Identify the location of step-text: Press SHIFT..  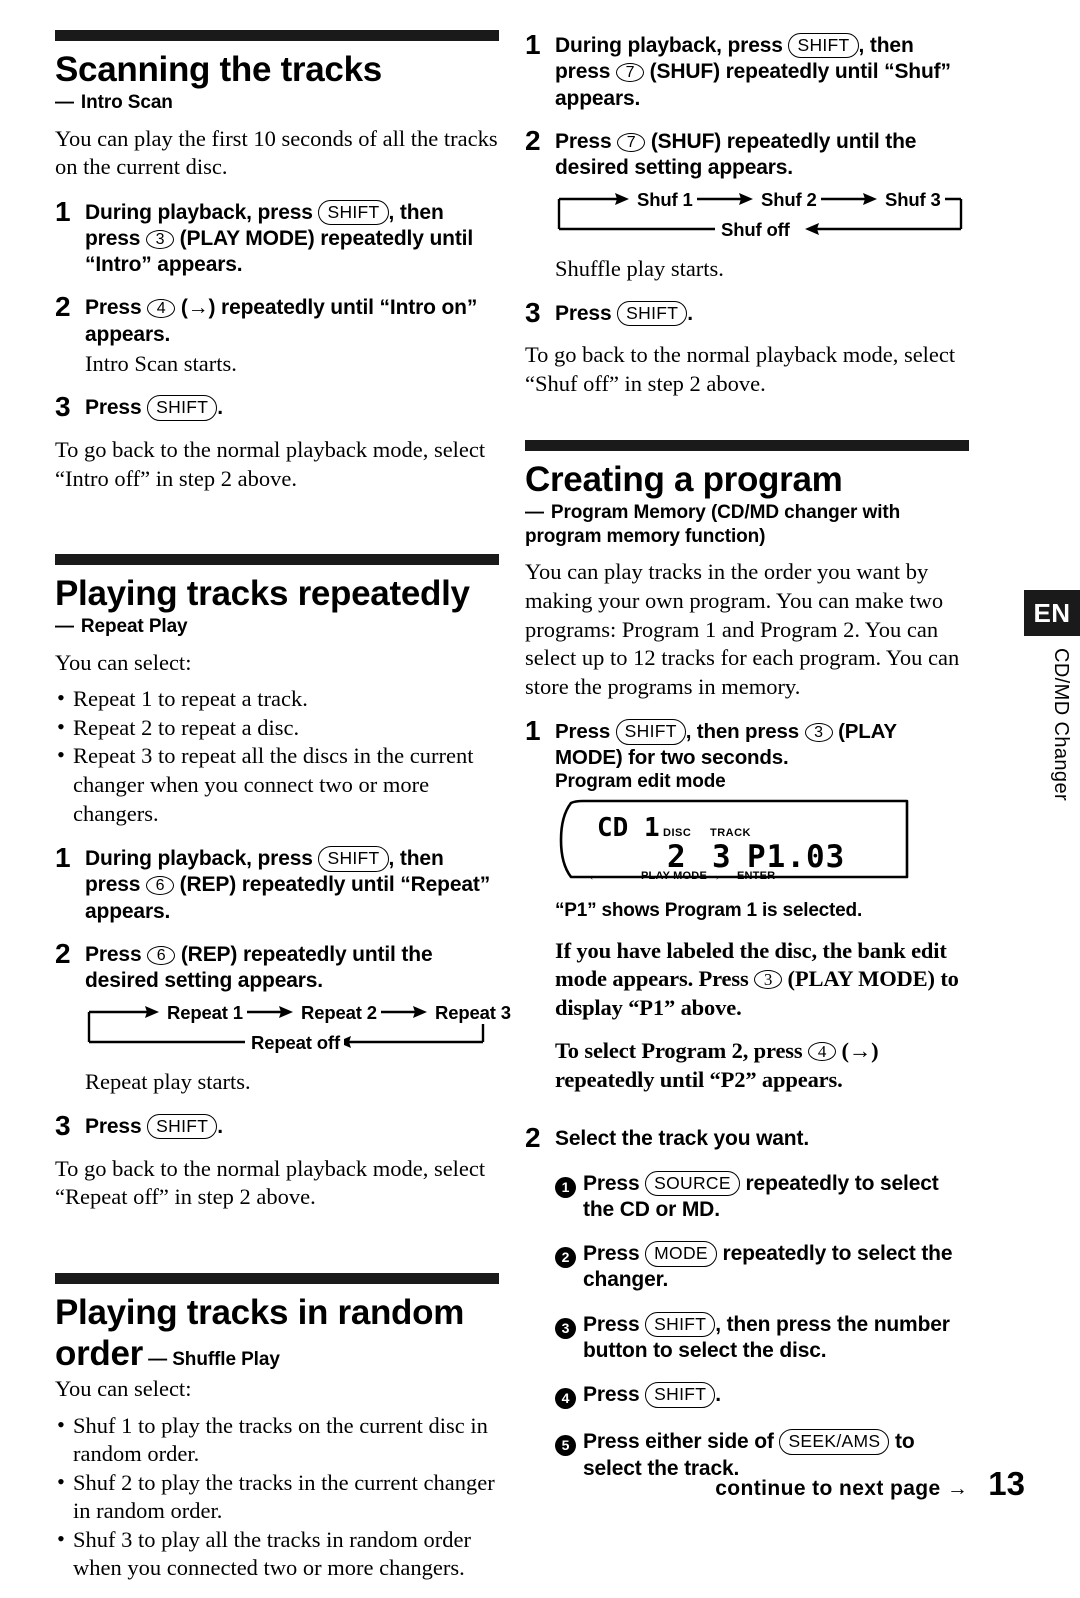
(292, 407).